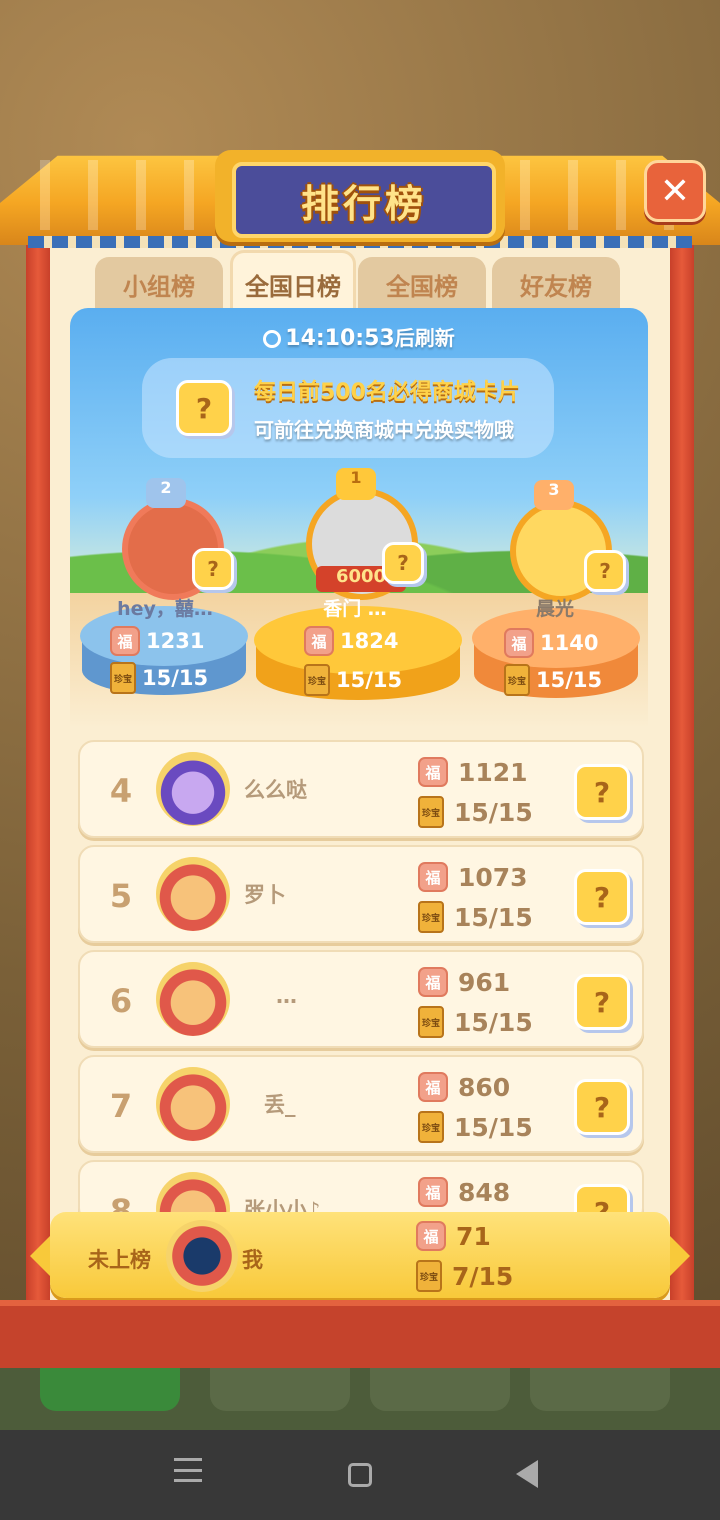  I want to click on player-stats: 福 1073 珍宝 15/15, so click(475, 897).